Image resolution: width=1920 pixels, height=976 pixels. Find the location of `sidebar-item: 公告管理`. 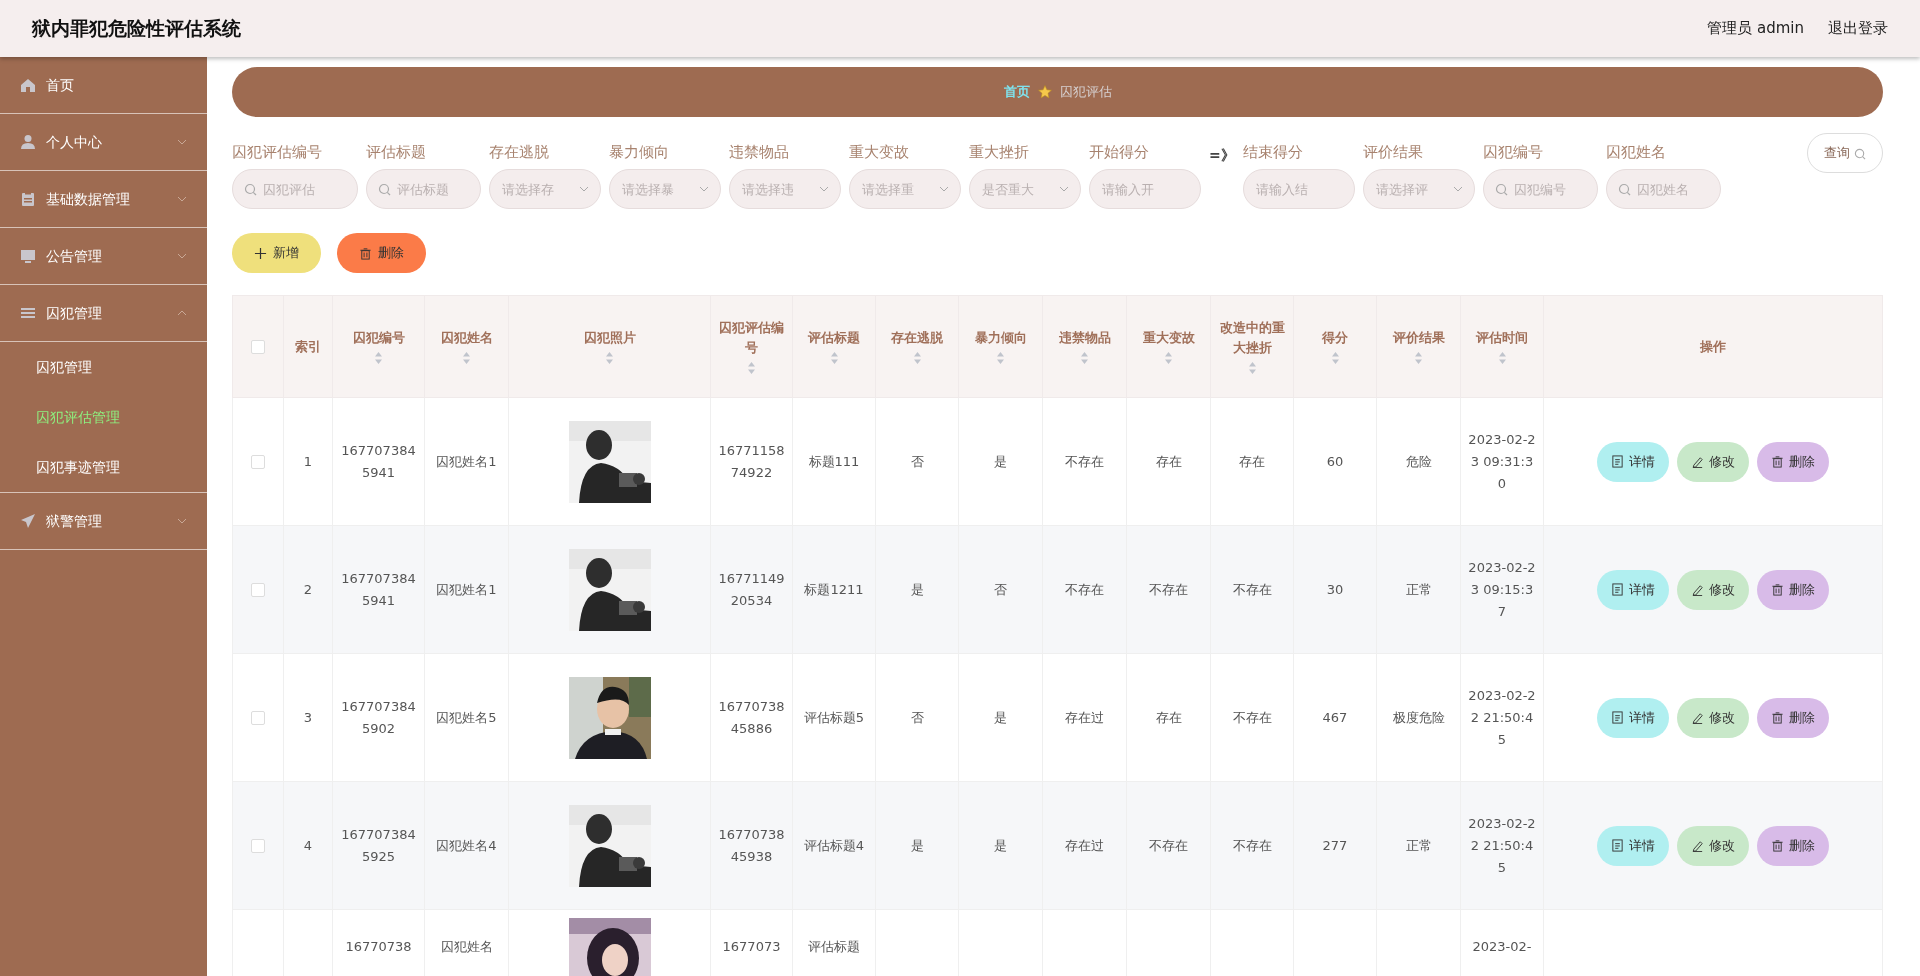

sidebar-item: 公告管理 is located at coordinates (103, 256).